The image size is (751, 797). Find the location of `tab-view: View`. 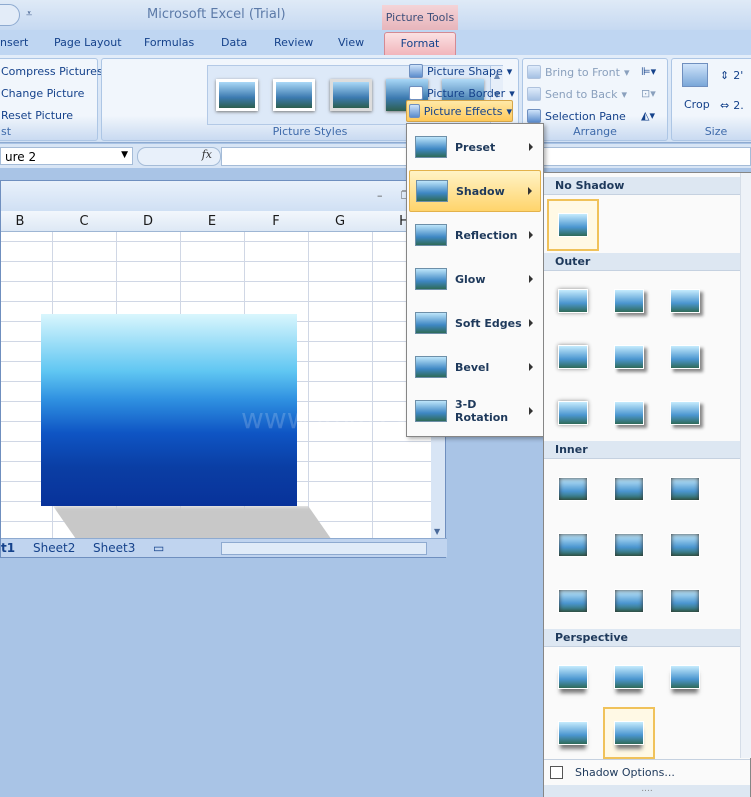

tab-view: View is located at coordinates (351, 42).